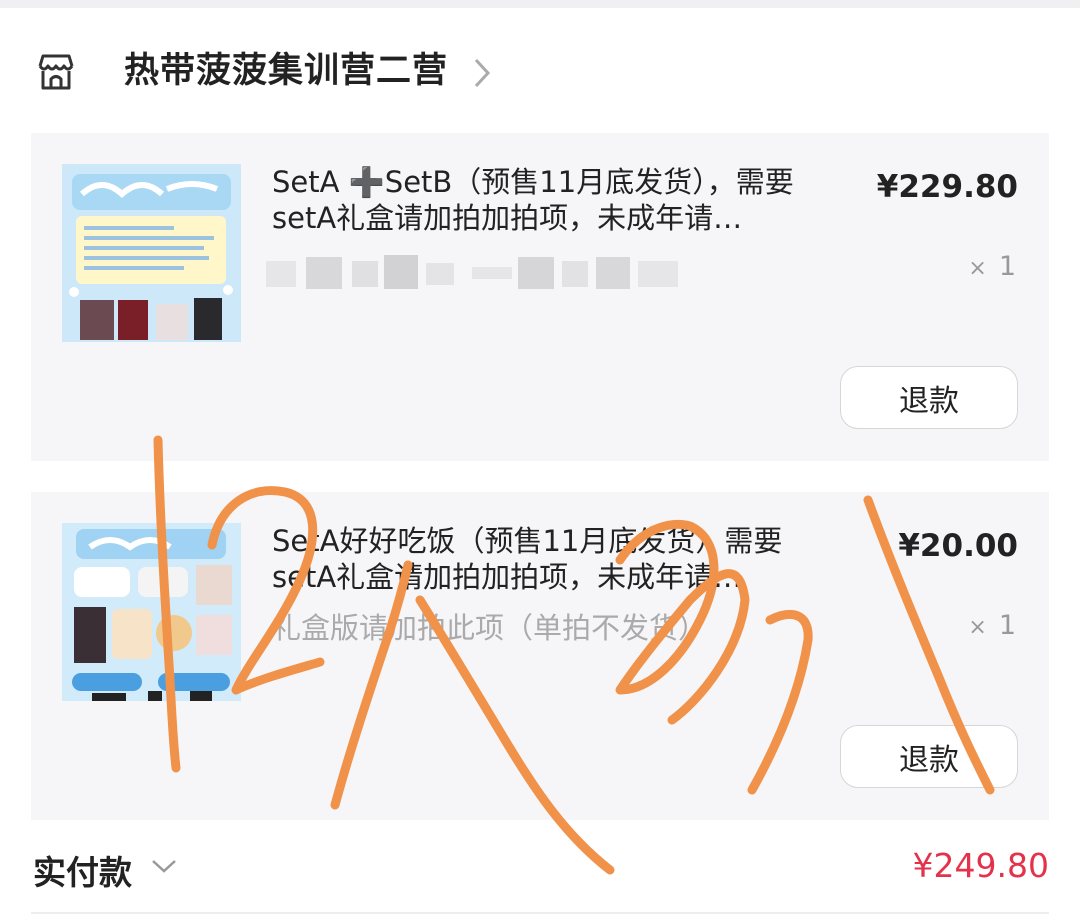 The width and height of the screenshot is (1080, 922). Describe the element at coordinates (540, 913) in the screenshot. I see `divider` at that location.